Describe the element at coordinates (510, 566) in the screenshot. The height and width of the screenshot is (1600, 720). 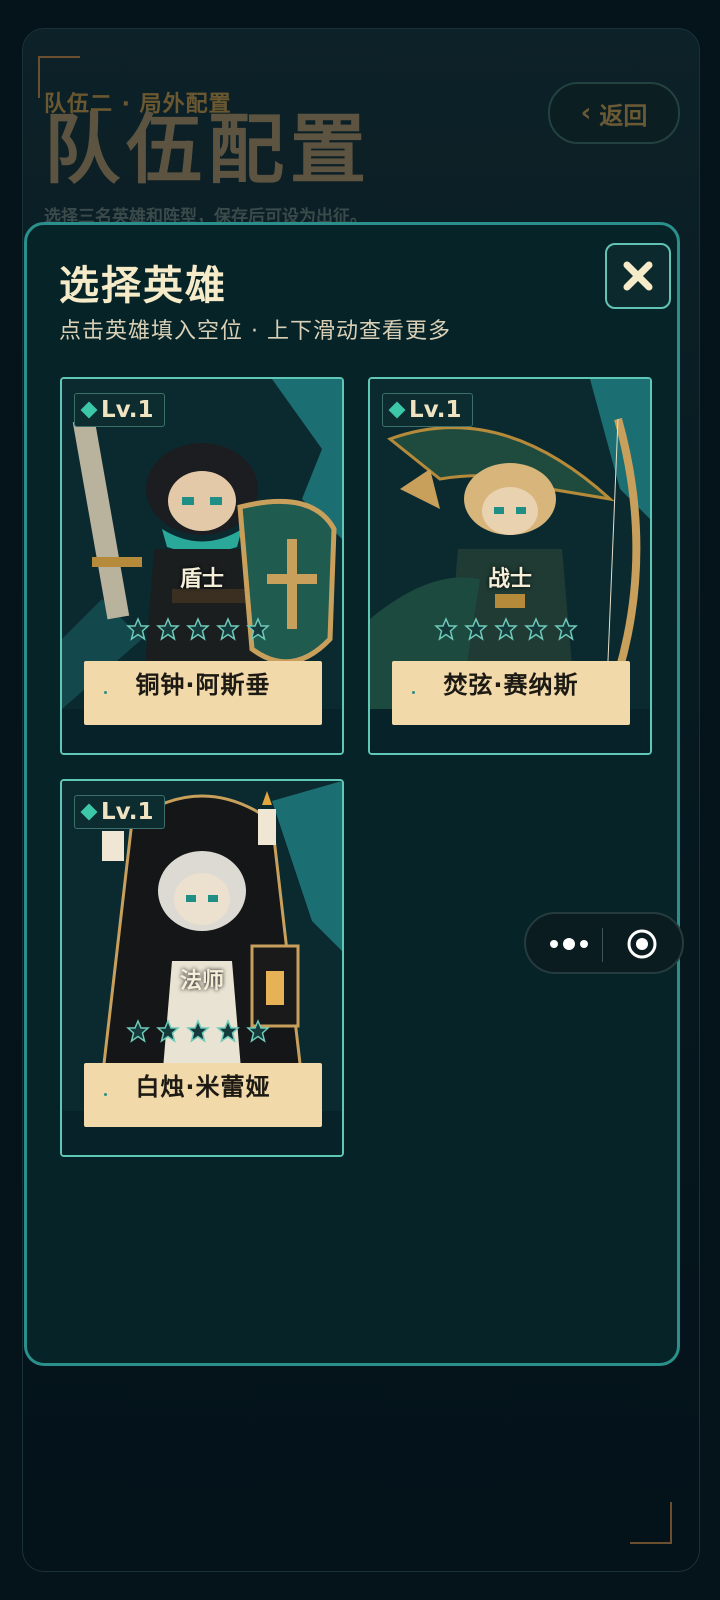
I see `hero-card: Lv.1 战士 焚弦·赛纳斯` at that location.